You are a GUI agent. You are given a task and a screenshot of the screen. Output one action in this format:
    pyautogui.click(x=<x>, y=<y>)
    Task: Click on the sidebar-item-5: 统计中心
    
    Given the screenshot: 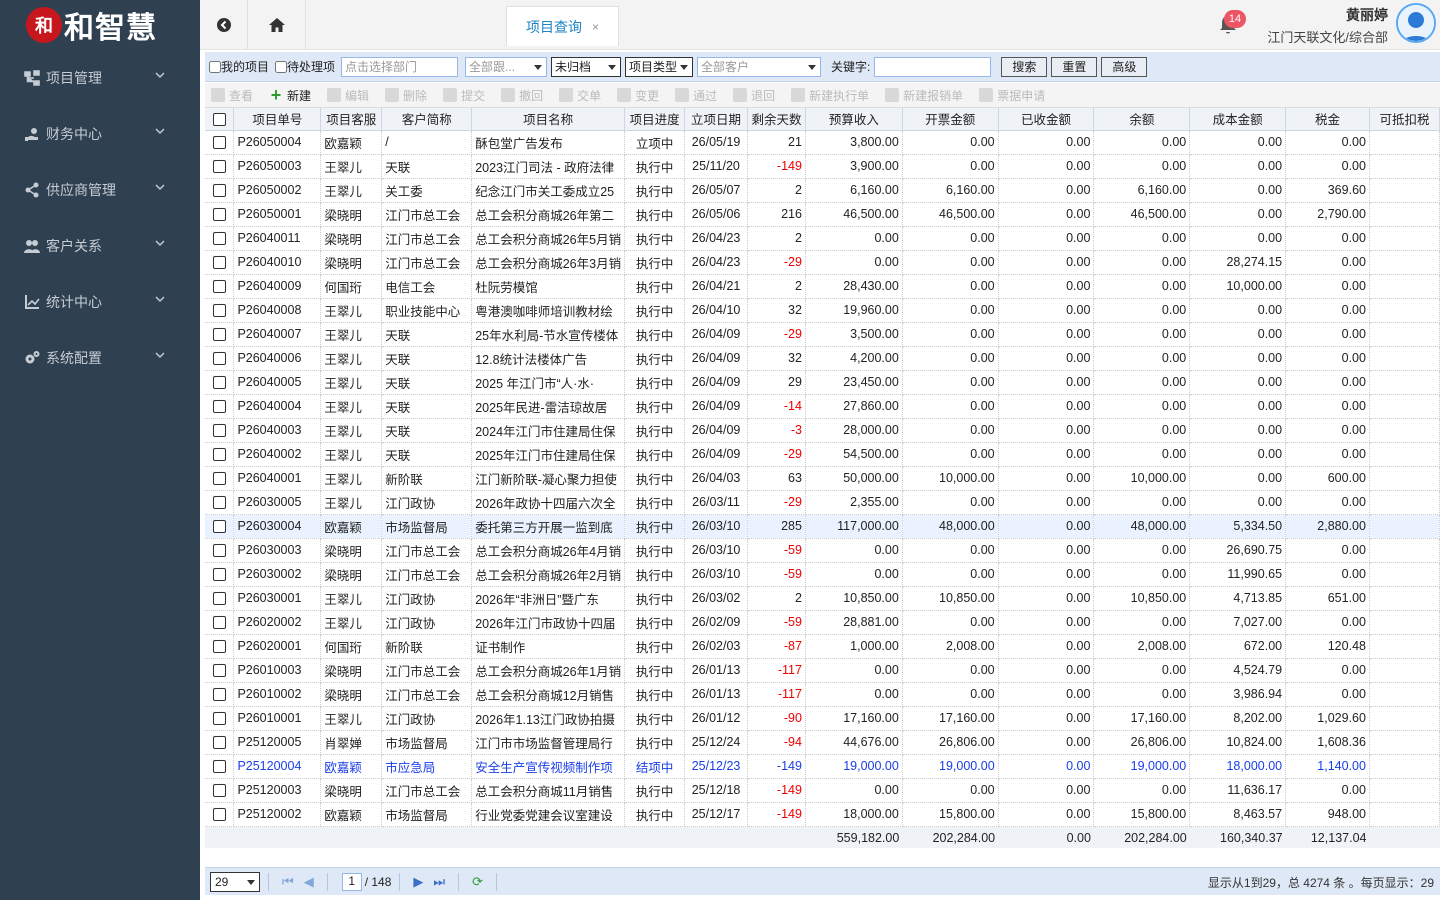 What is the action you would take?
    pyautogui.click(x=100, y=302)
    